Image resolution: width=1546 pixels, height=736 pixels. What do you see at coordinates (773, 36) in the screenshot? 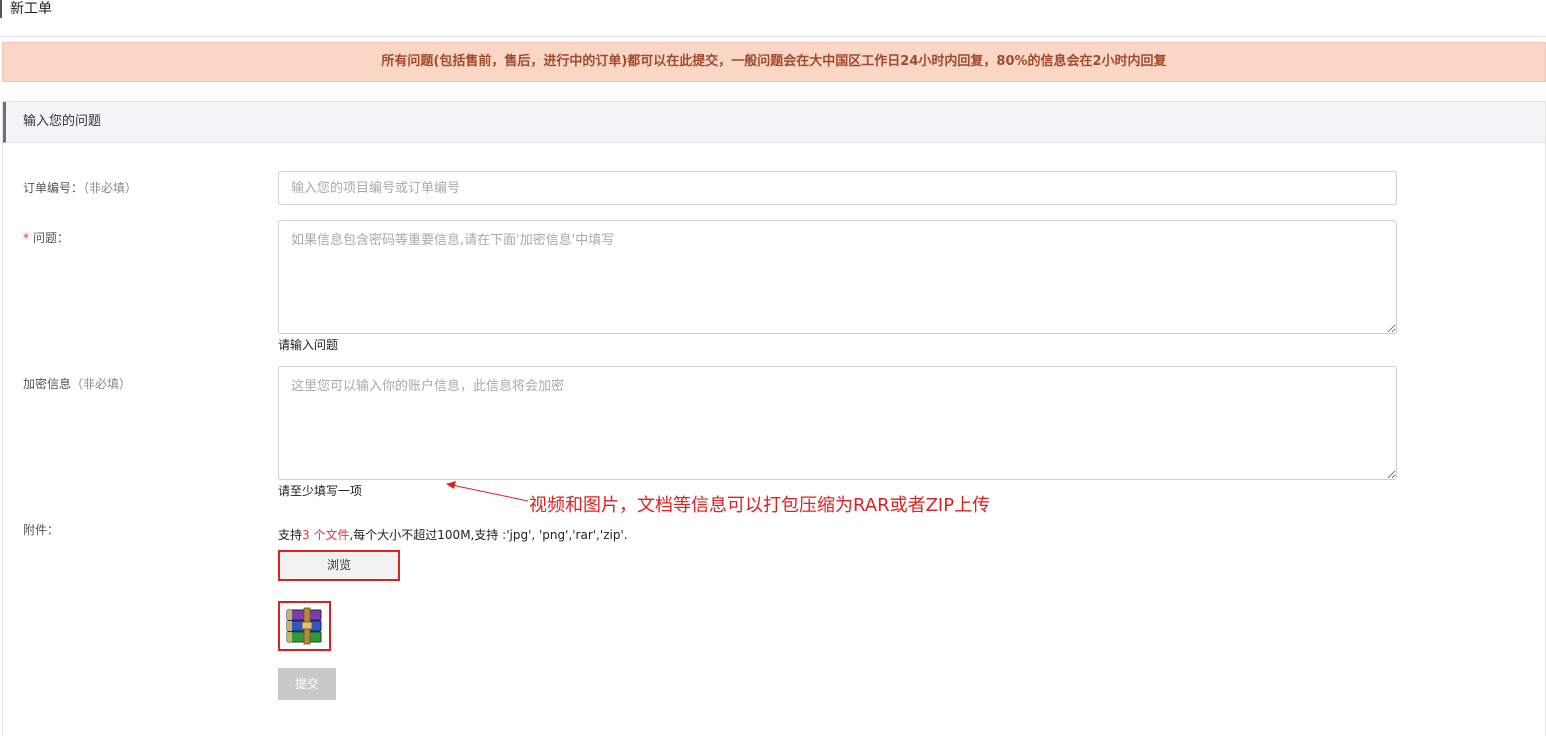
I see `title-divider` at bounding box center [773, 36].